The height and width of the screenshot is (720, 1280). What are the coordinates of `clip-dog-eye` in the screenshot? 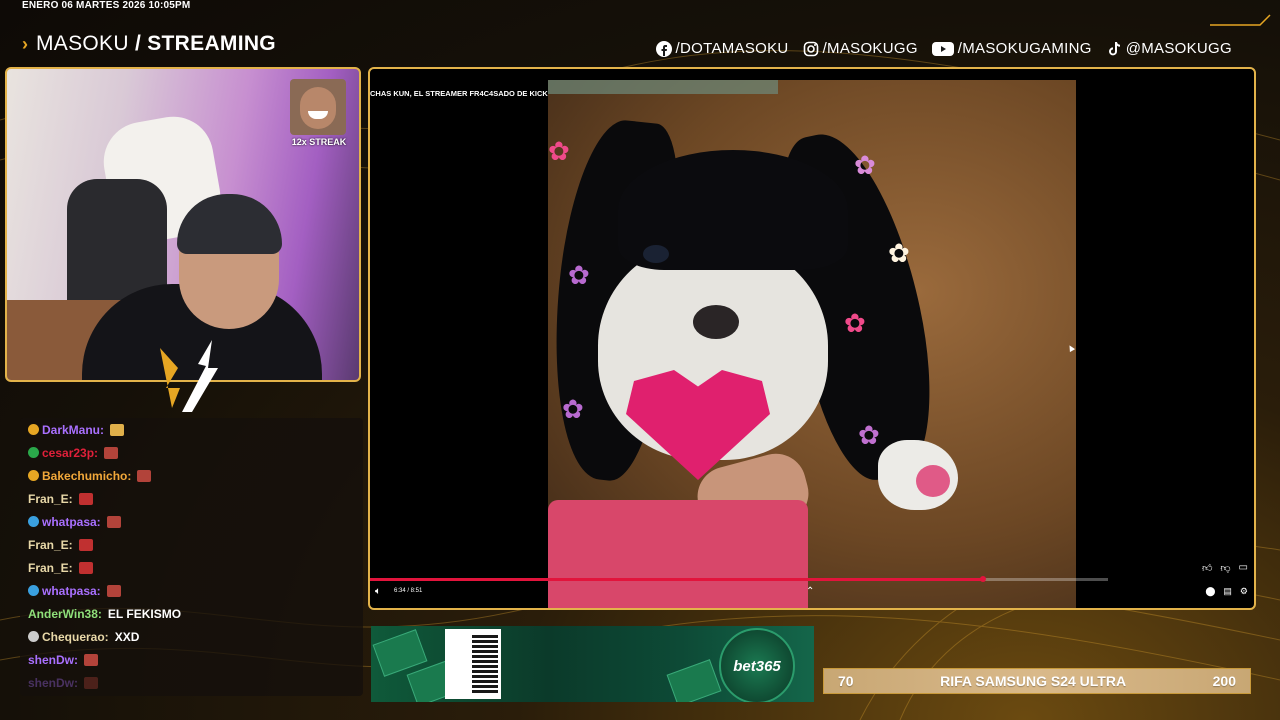 It's located at (656, 254).